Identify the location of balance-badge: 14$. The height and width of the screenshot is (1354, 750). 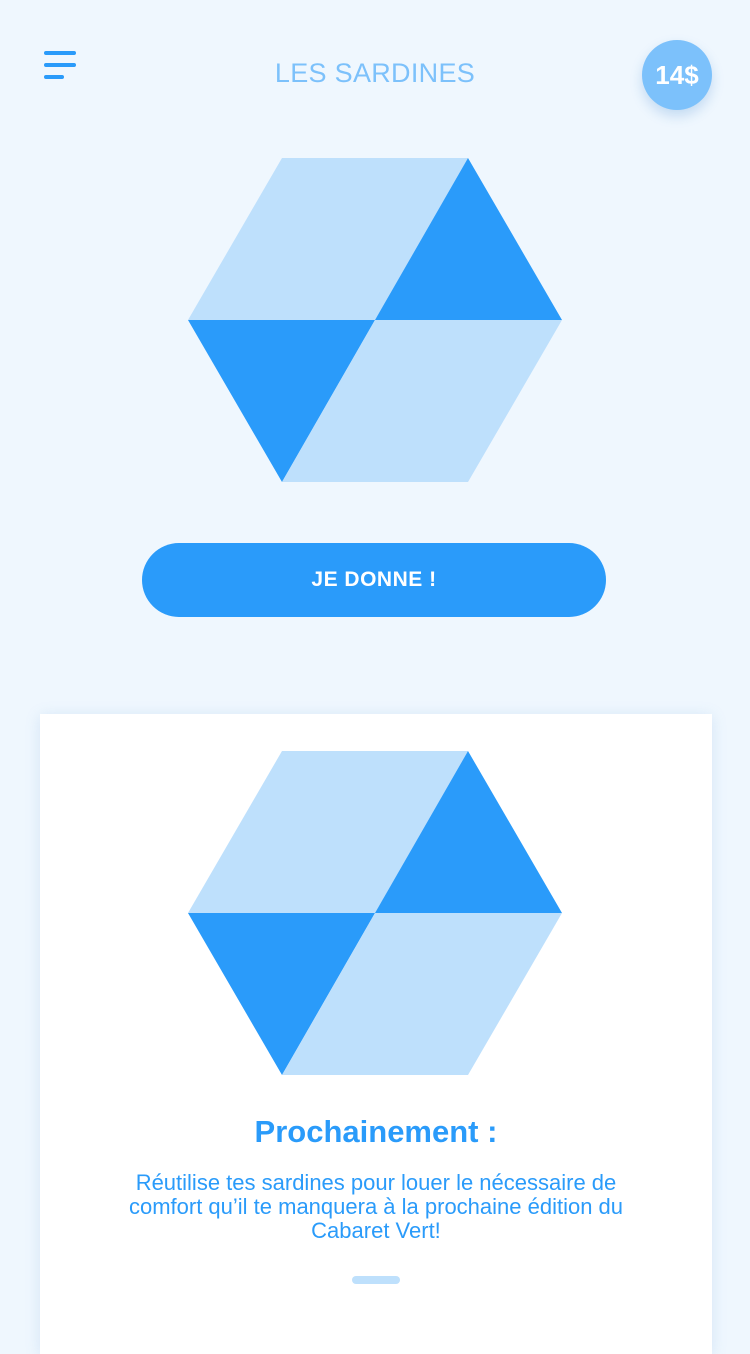
(677, 75).